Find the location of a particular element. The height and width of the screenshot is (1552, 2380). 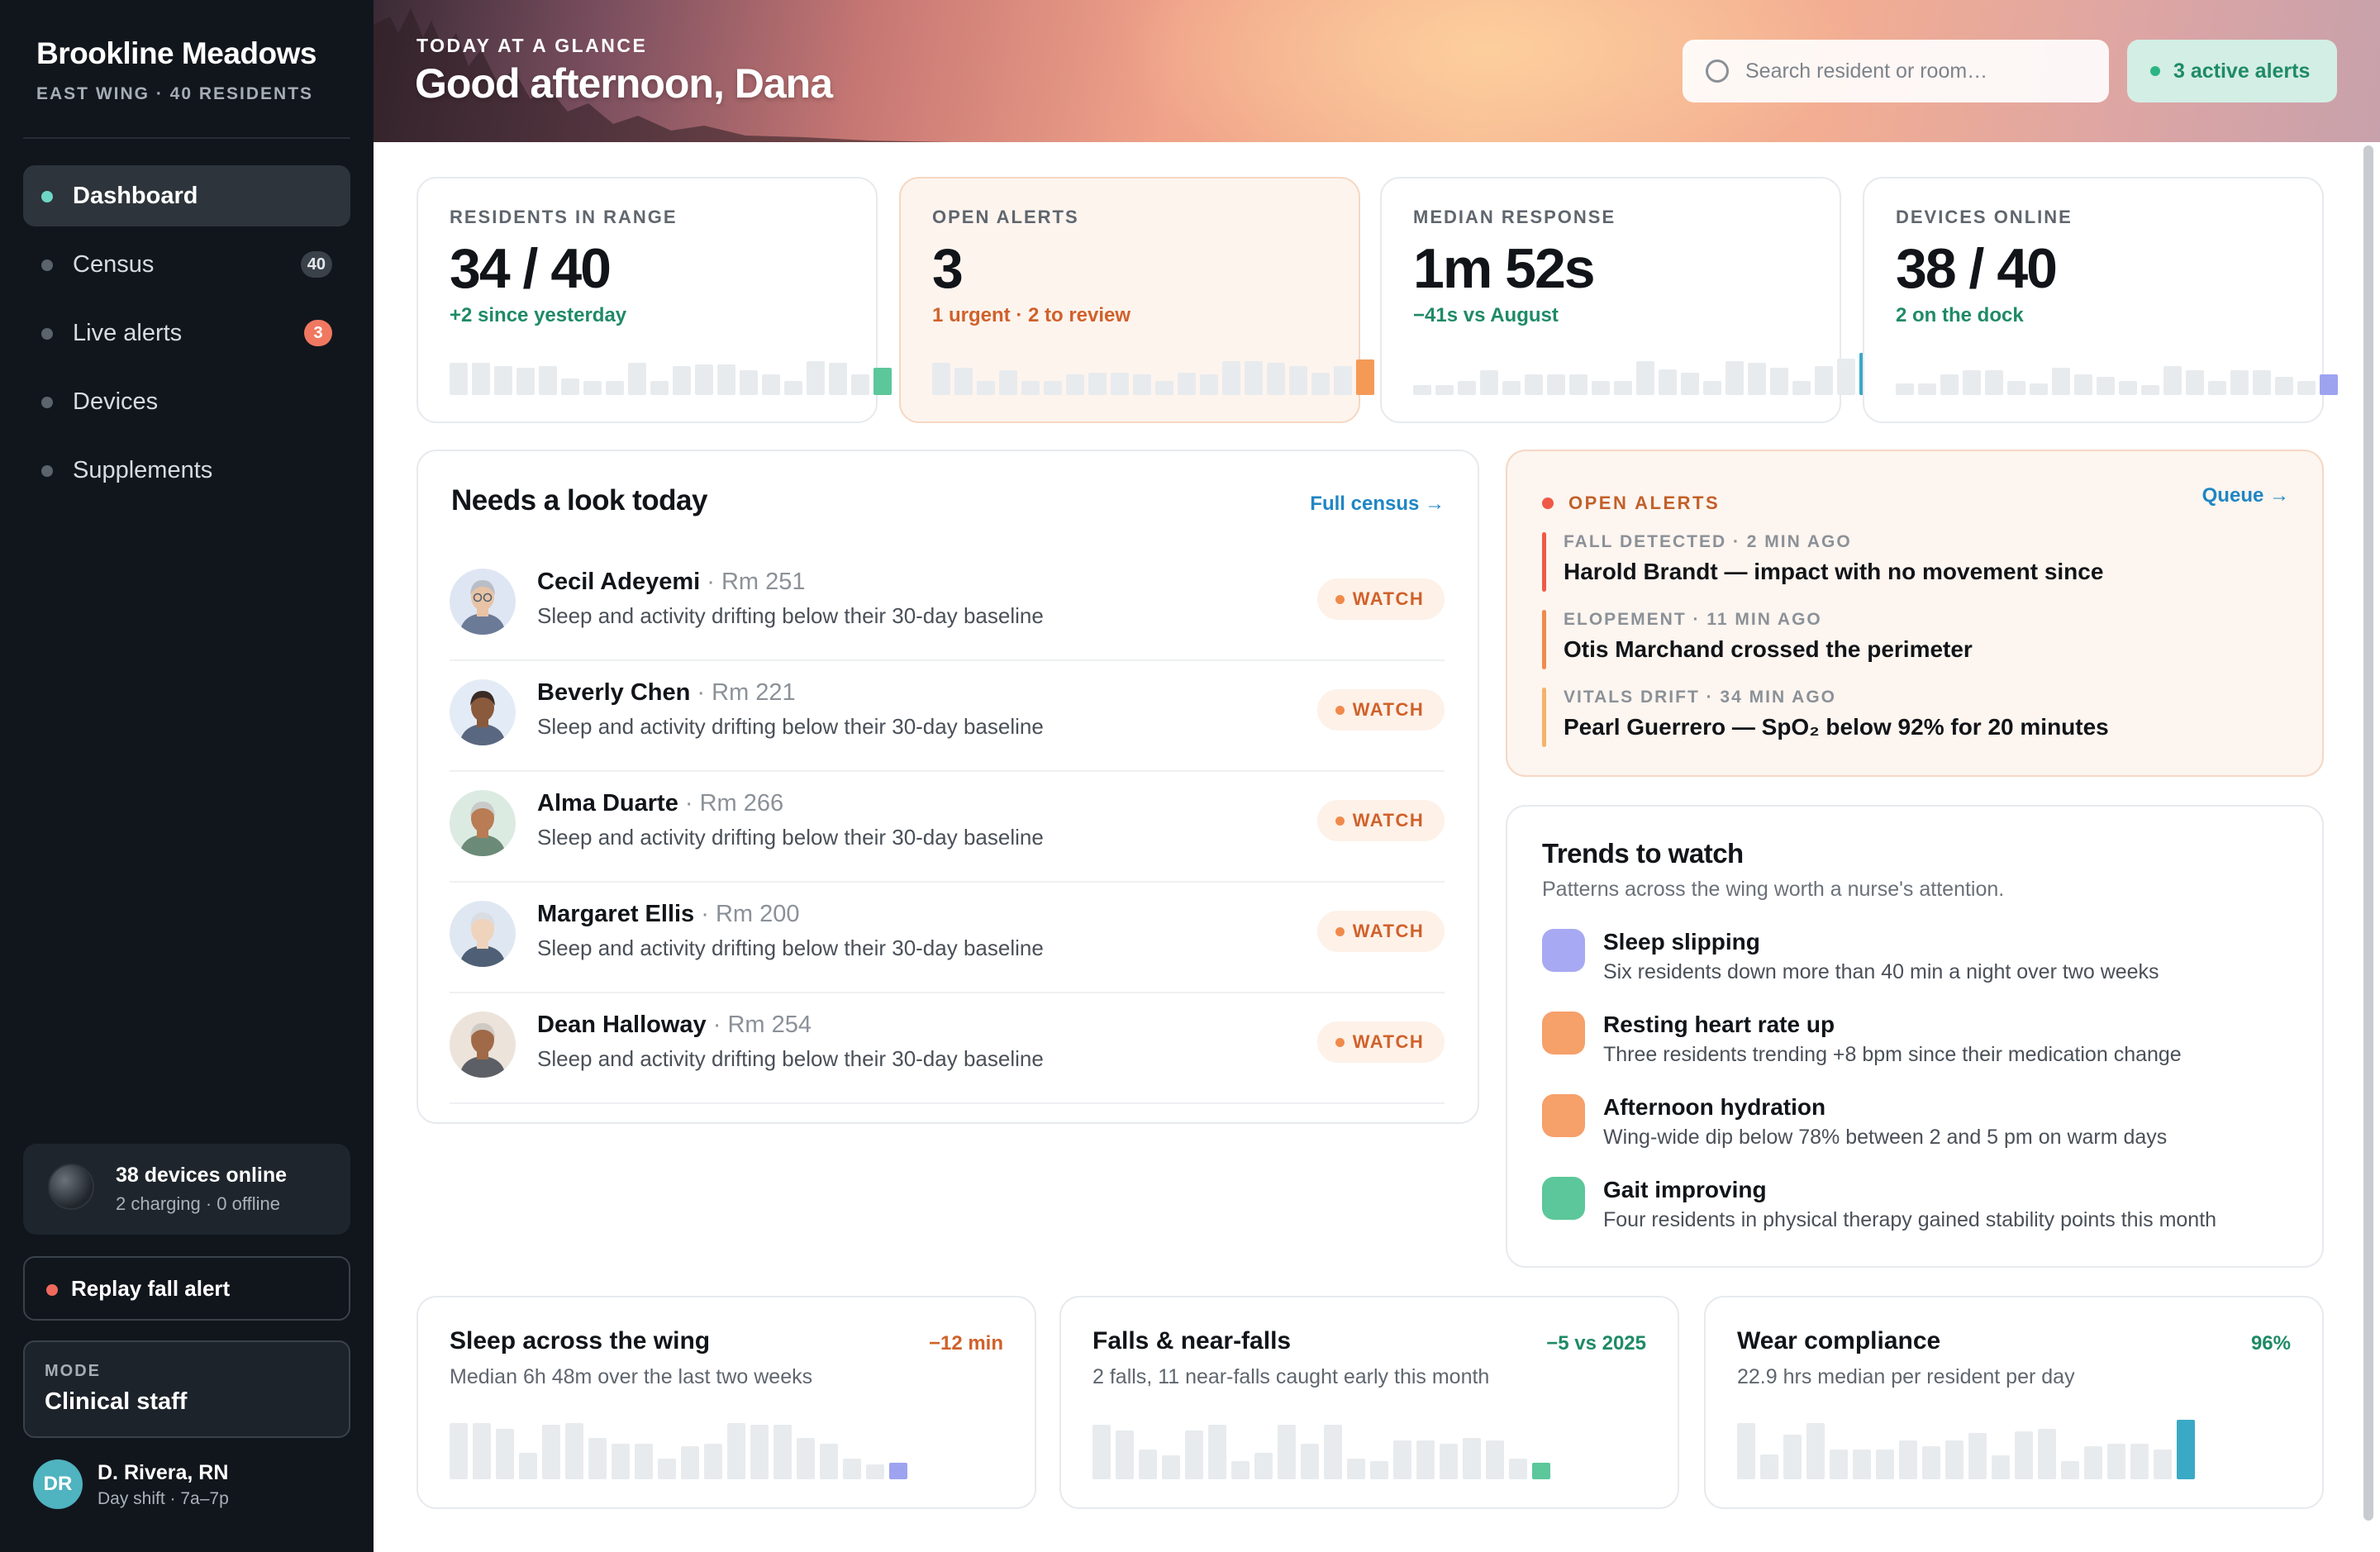

nav-item-live-alerts: Live alerts 3 is located at coordinates (186, 333).